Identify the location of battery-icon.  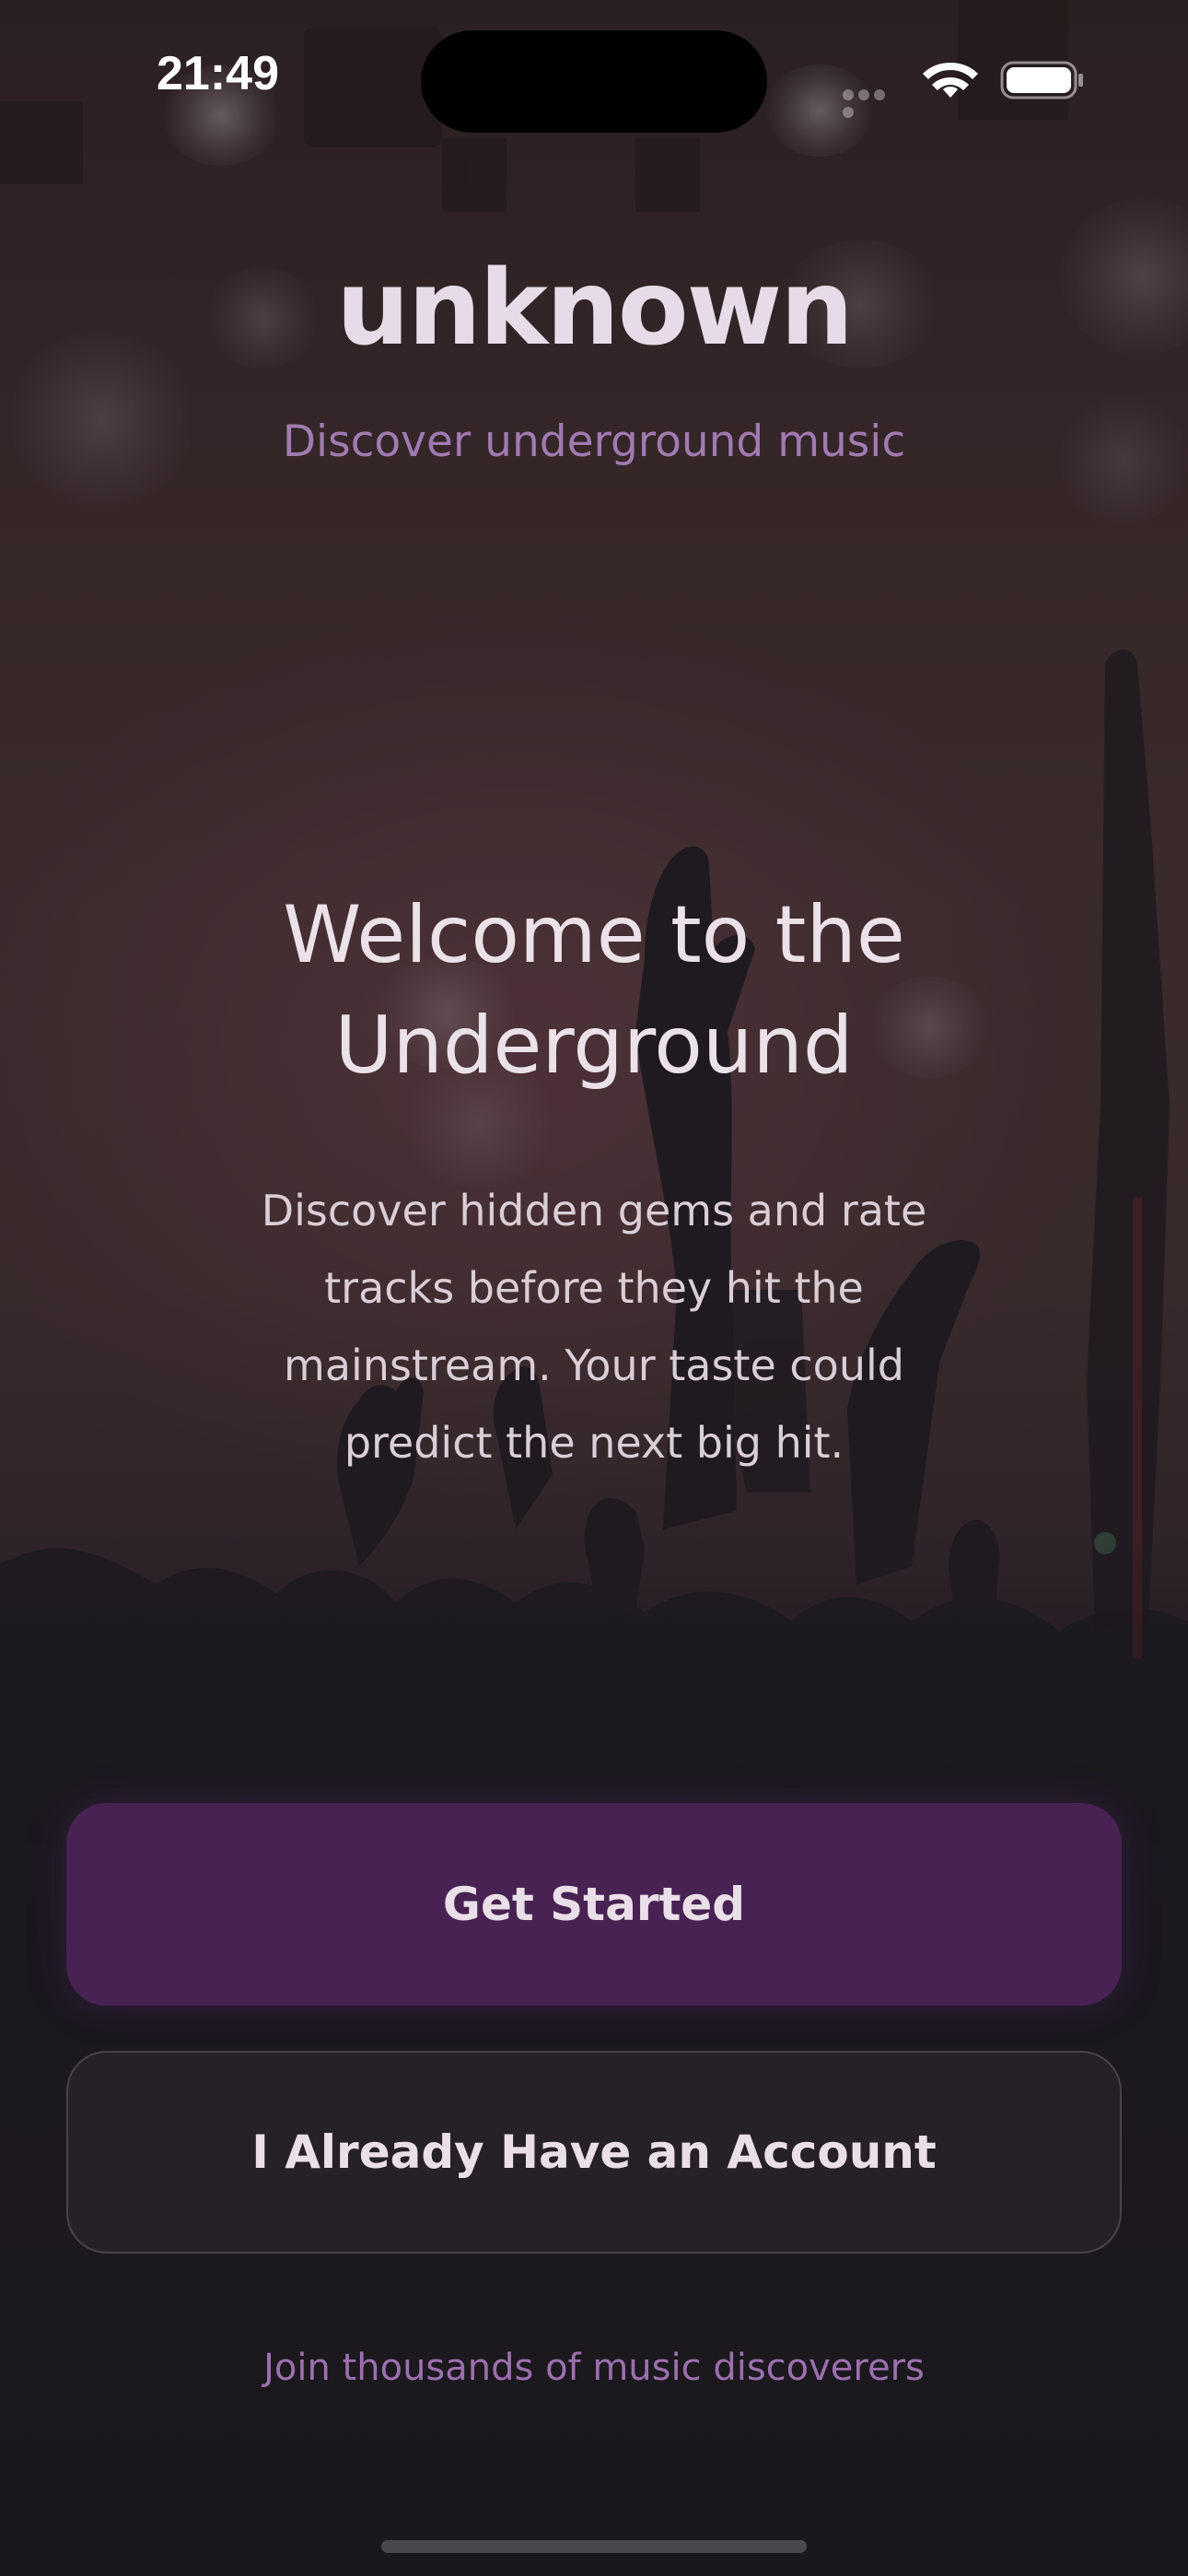
(1041, 80).